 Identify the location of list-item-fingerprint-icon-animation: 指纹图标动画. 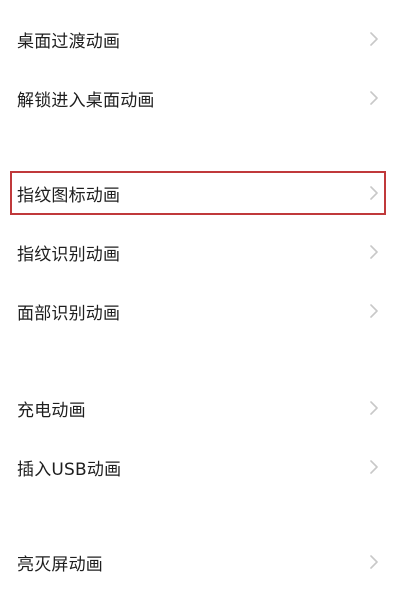
(200, 193).